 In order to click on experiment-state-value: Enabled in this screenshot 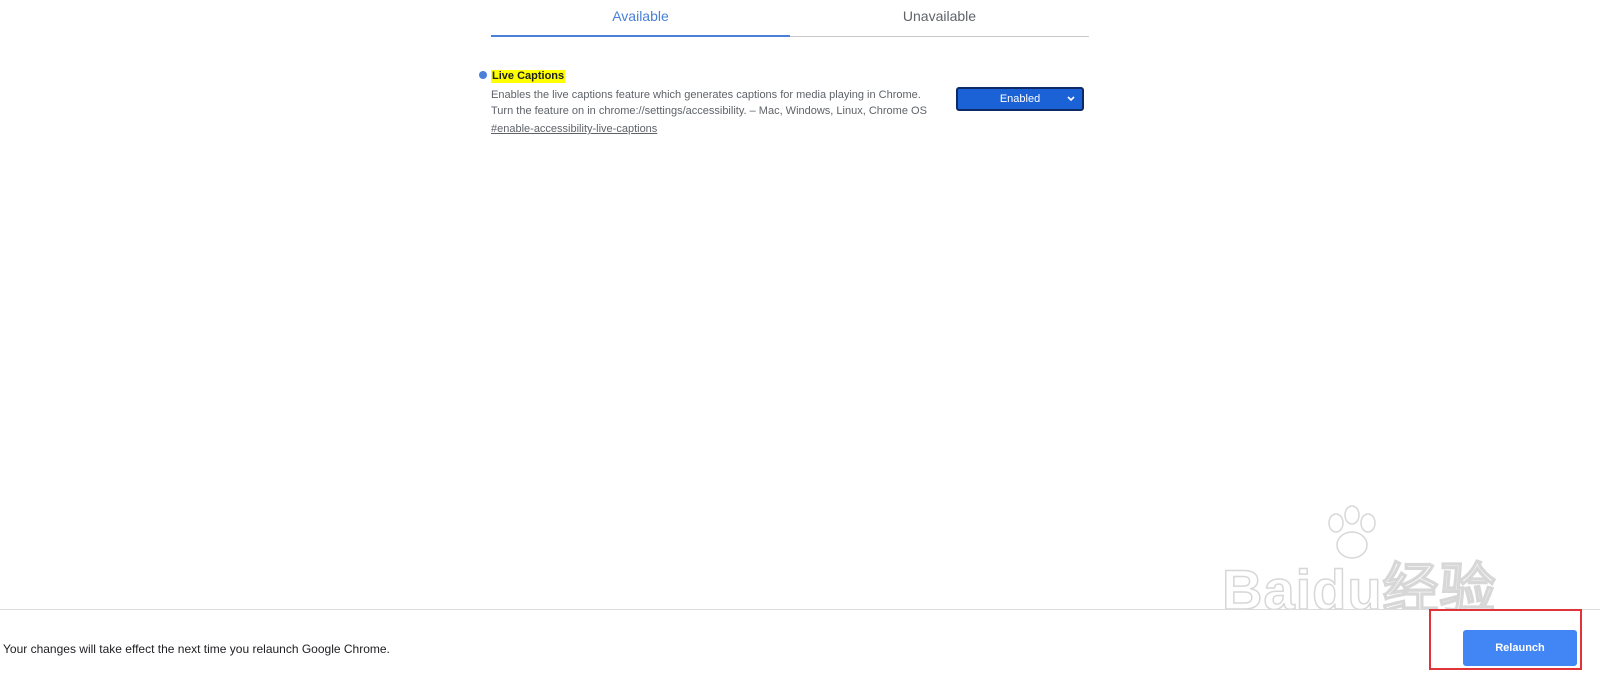, I will do `click(1020, 99)`.